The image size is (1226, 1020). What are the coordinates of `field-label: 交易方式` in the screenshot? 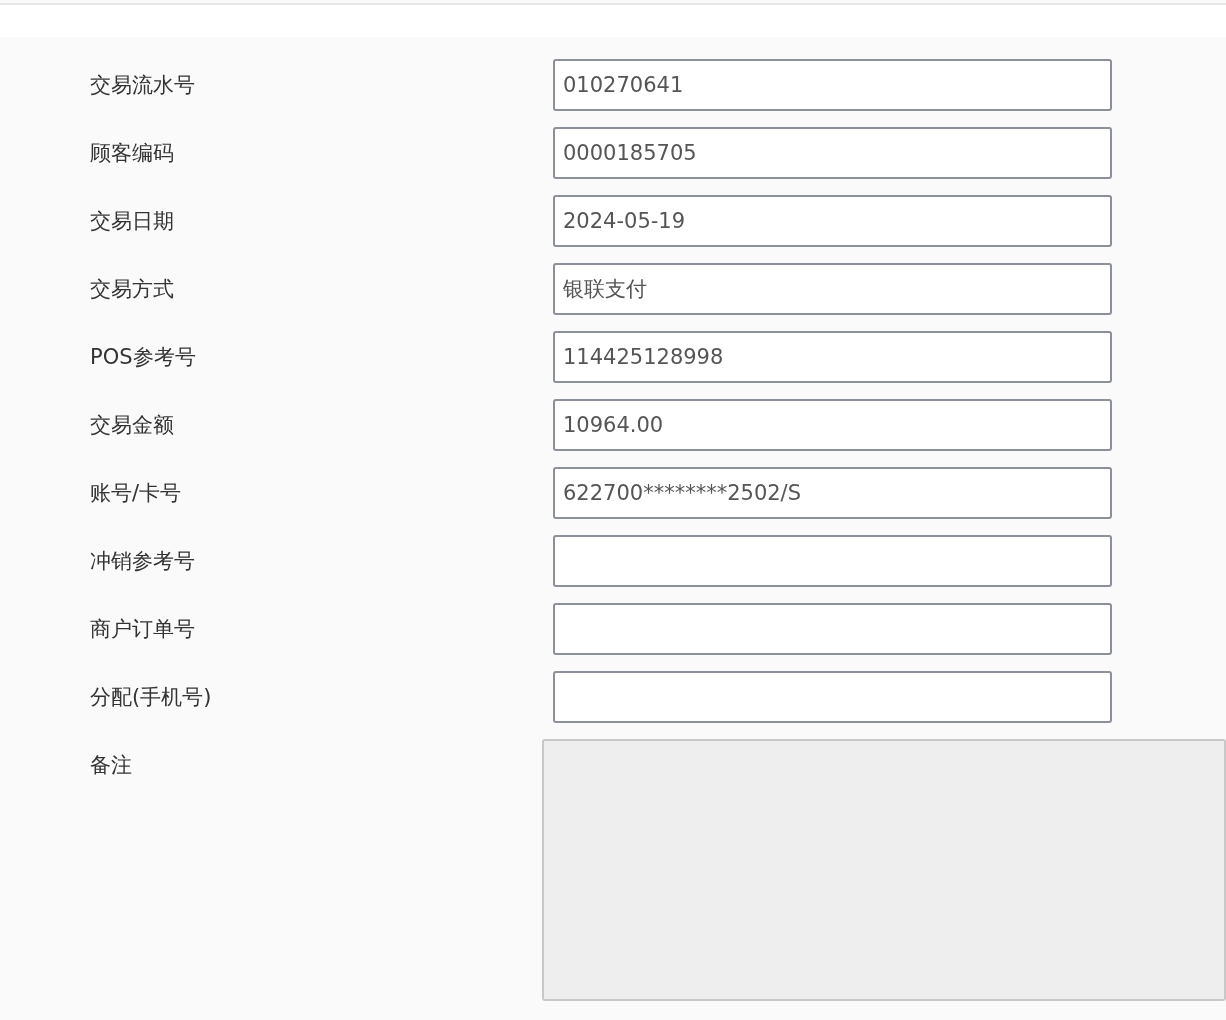 It's located at (132, 289).